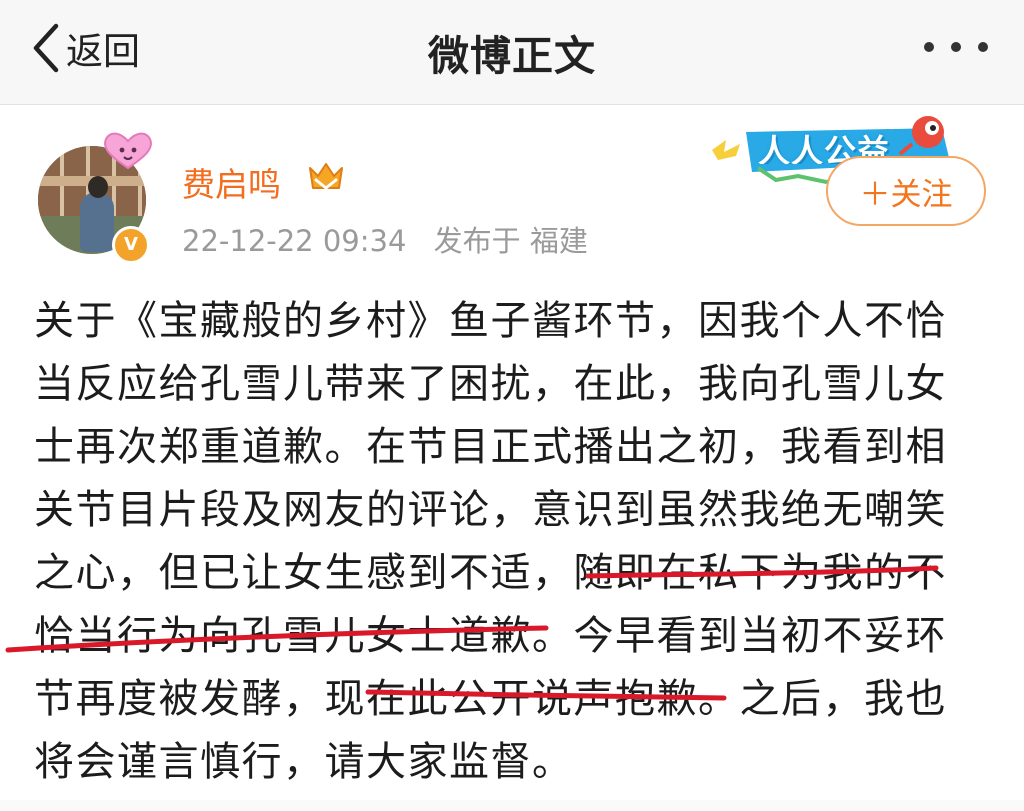 This screenshot has width=1024, height=811. Describe the element at coordinates (294, 241) in the screenshot. I see `post-timestamp: 22-12-22 09:34` at that location.